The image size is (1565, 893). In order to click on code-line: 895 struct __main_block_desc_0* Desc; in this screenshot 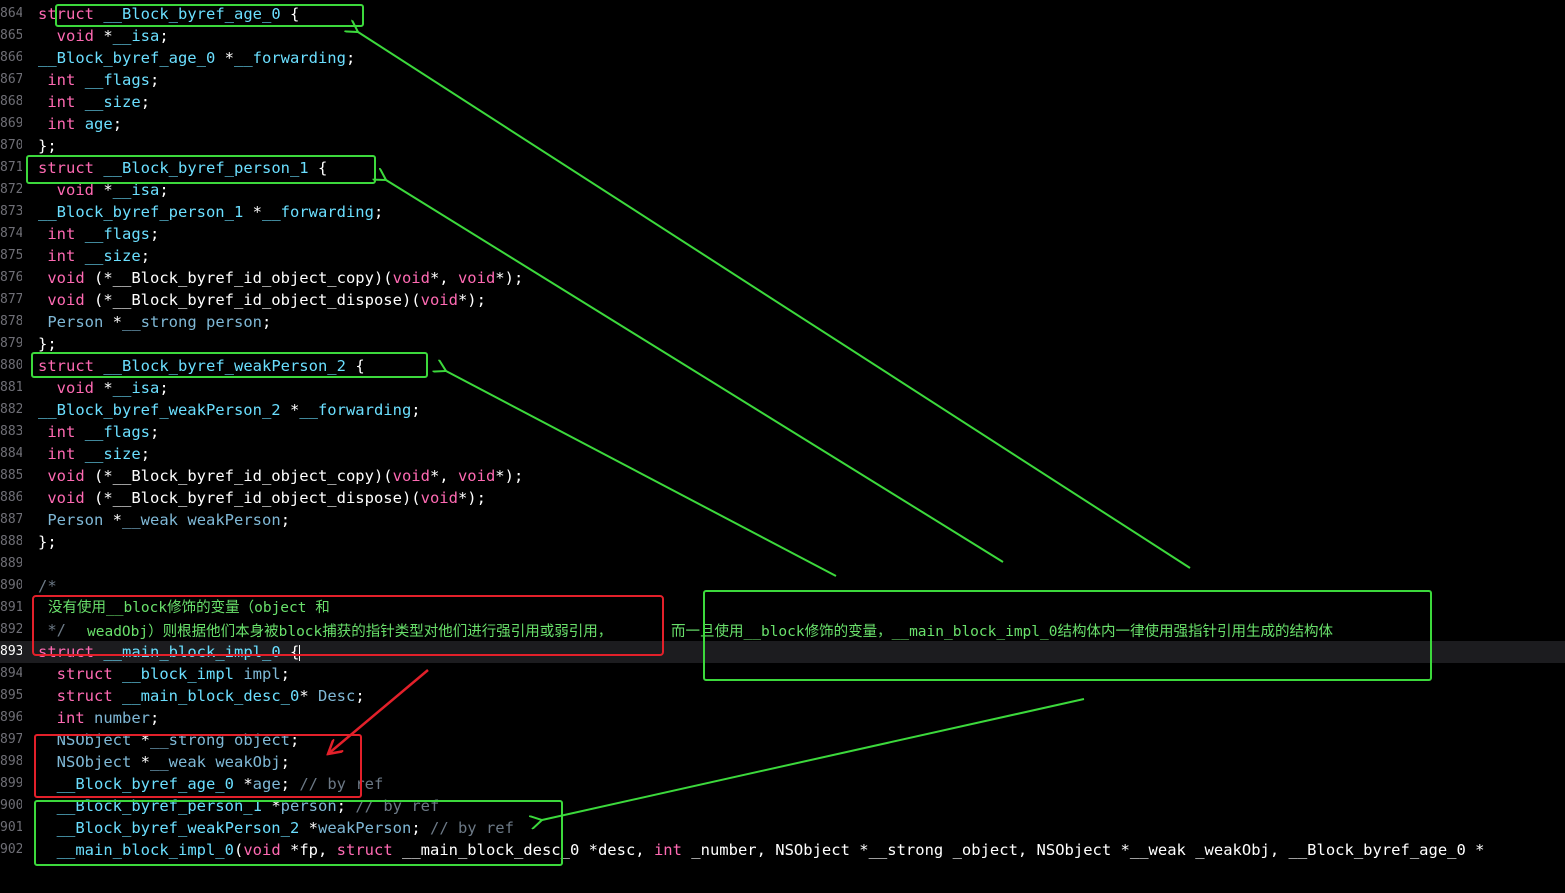, I will do `click(782, 696)`.